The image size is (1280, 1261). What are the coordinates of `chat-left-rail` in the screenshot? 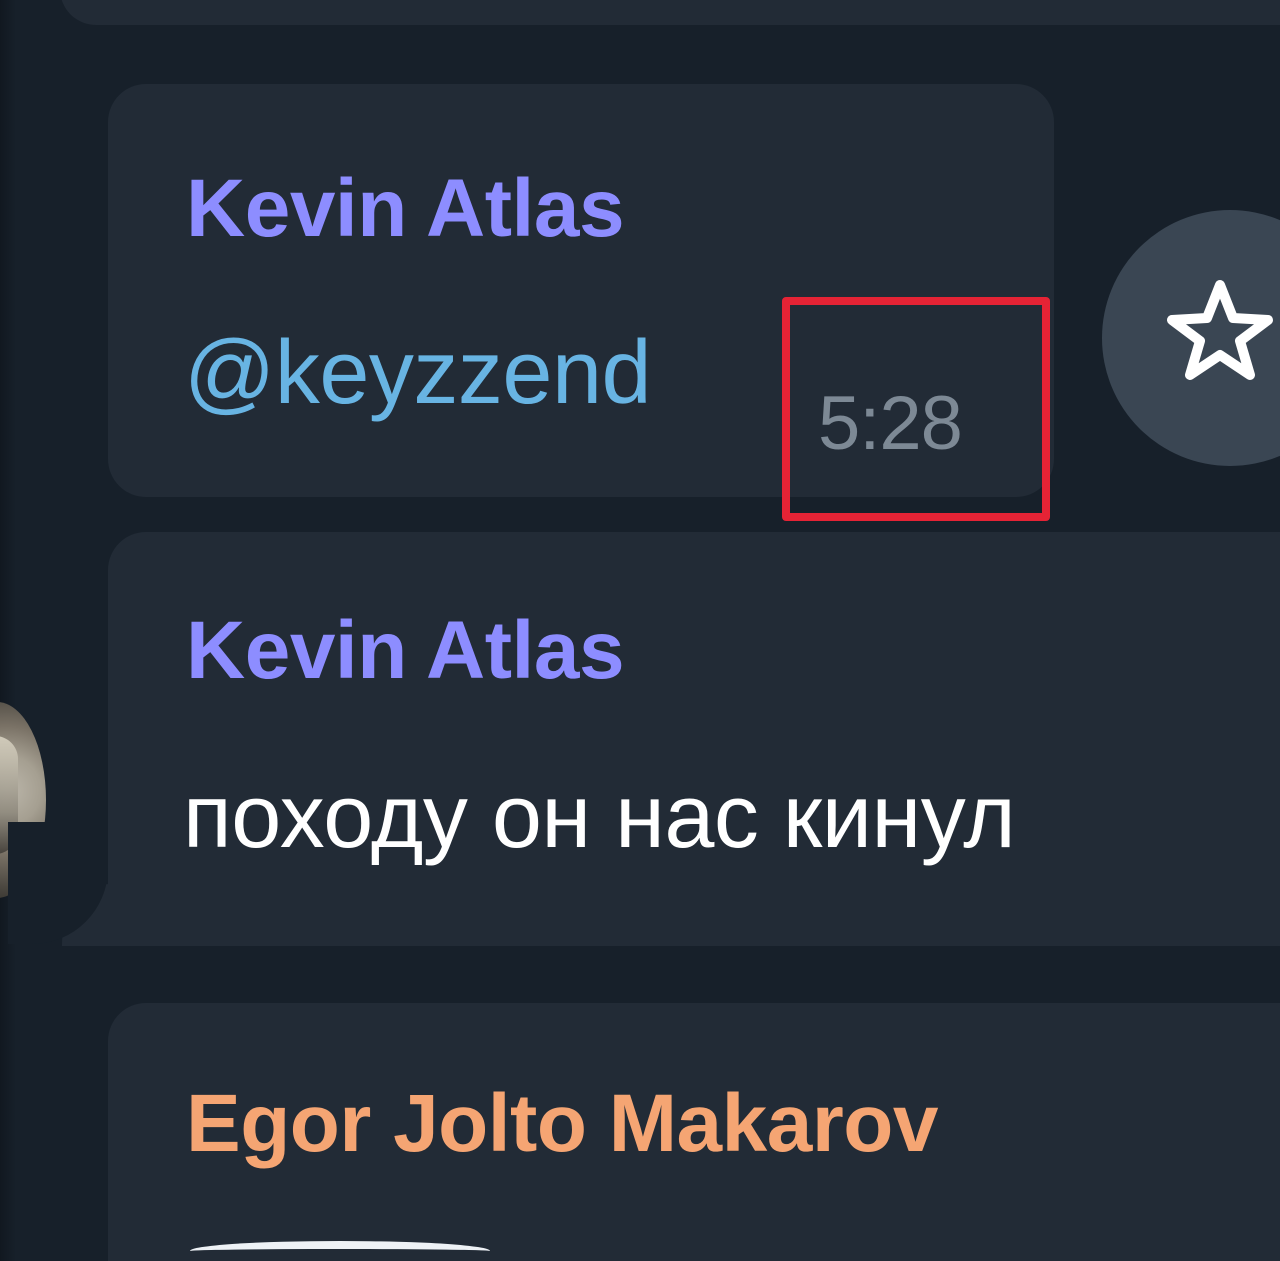 It's located at (8, 630).